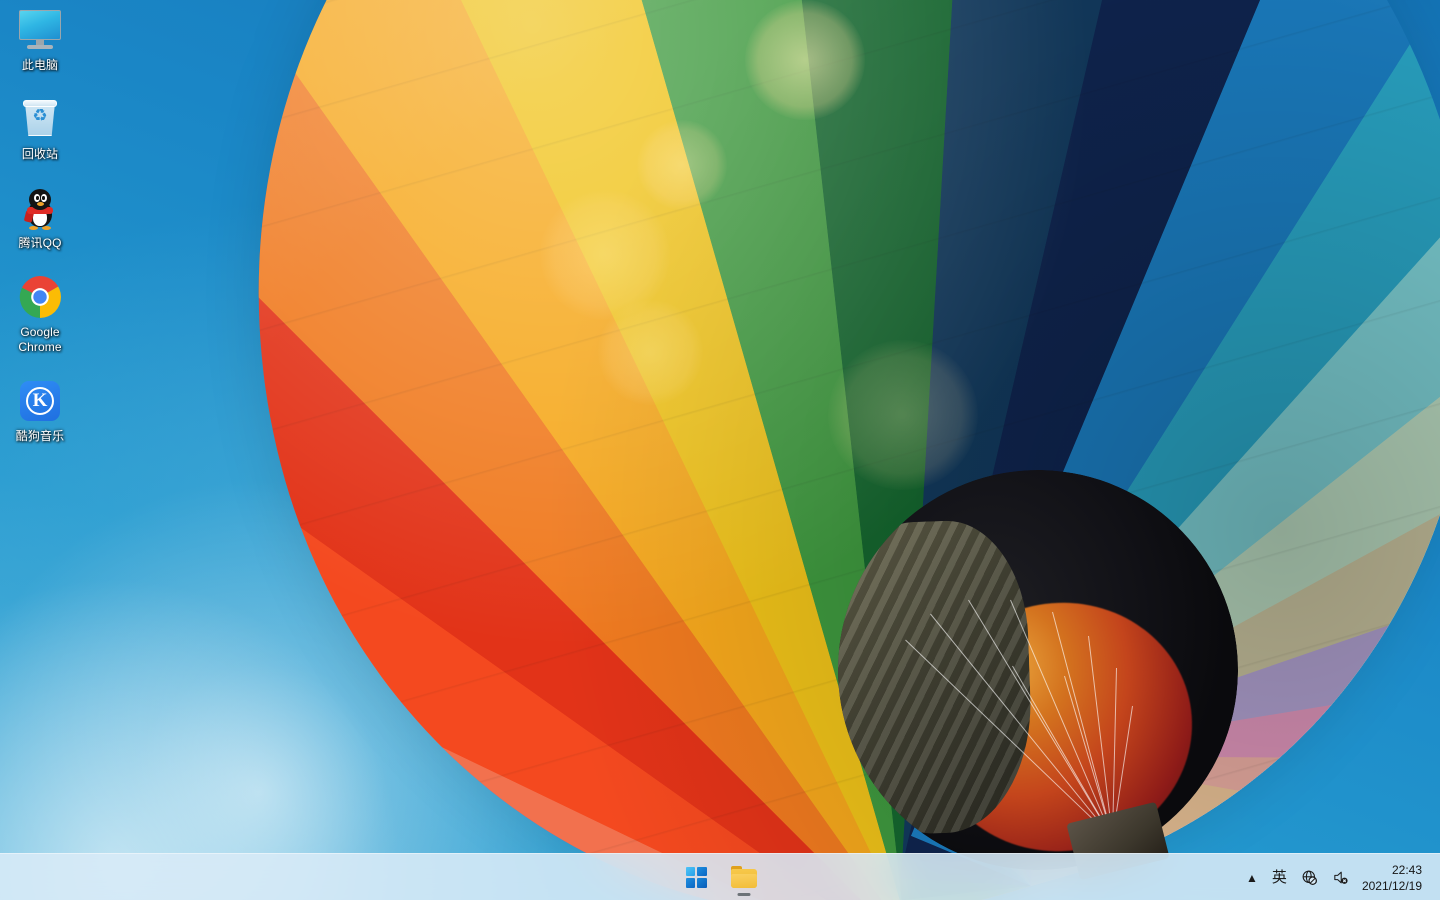 The height and width of the screenshot is (900, 1440). Describe the element at coordinates (744, 894) in the screenshot. I see `running-indicator` at that location.